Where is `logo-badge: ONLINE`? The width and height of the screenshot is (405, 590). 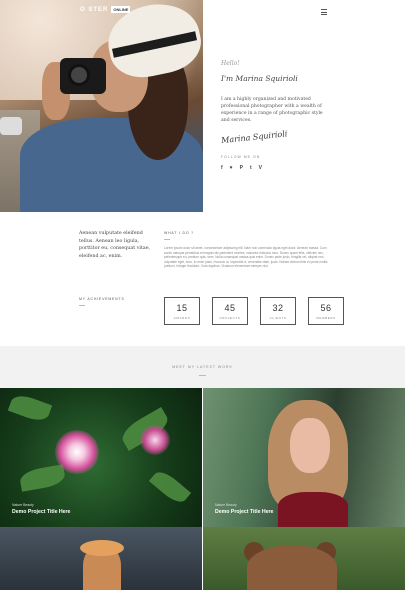 logo-badge: ONLINE is located at coordinates (121, 9).